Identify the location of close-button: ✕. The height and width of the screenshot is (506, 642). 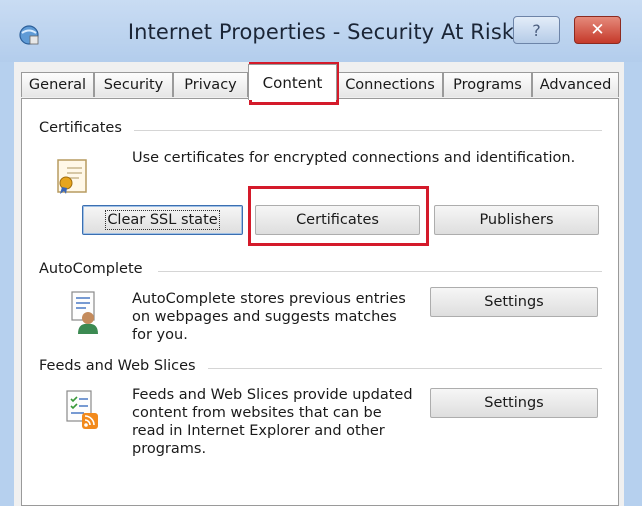
(597, 30).